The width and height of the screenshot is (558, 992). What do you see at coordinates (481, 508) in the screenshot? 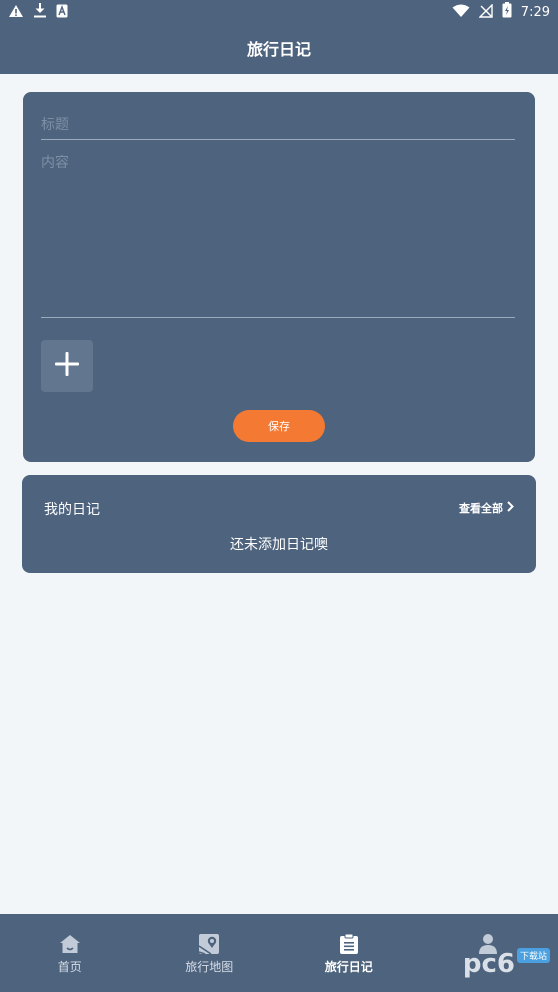
I see `view-all-label: 查看全部` at bounding box center [481, 508].